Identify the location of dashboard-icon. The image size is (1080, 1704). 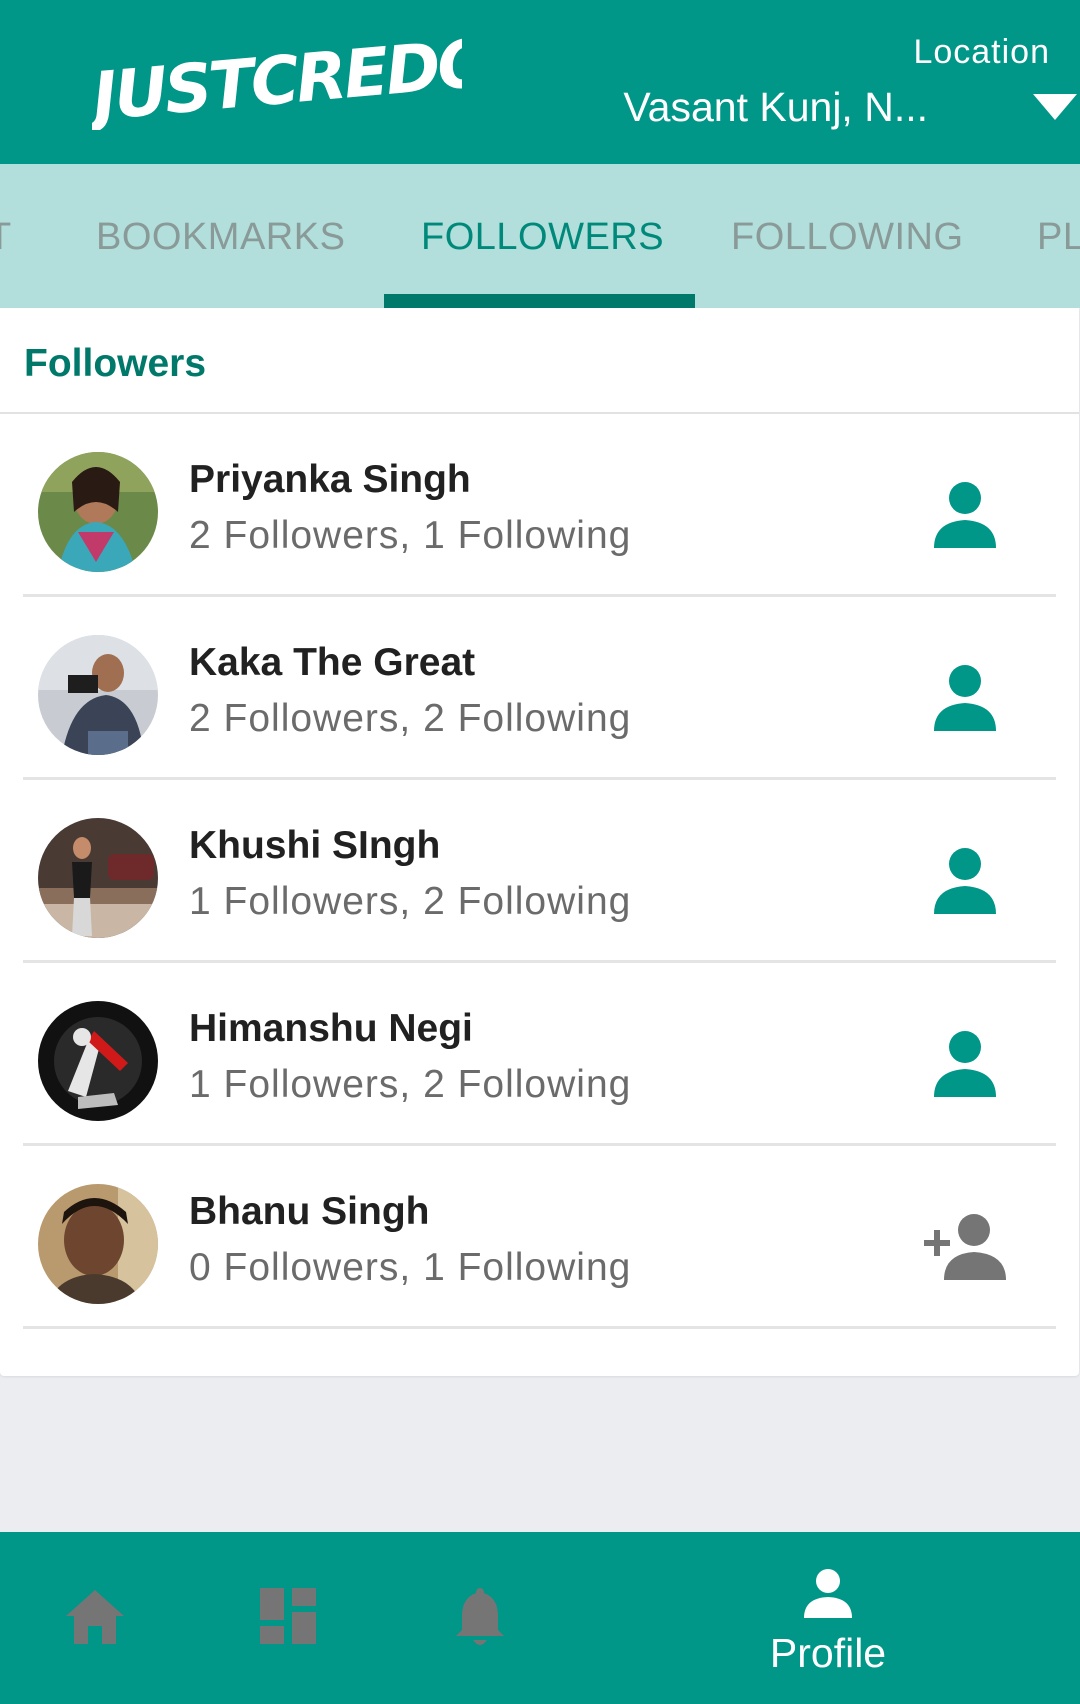
(288, 1616).